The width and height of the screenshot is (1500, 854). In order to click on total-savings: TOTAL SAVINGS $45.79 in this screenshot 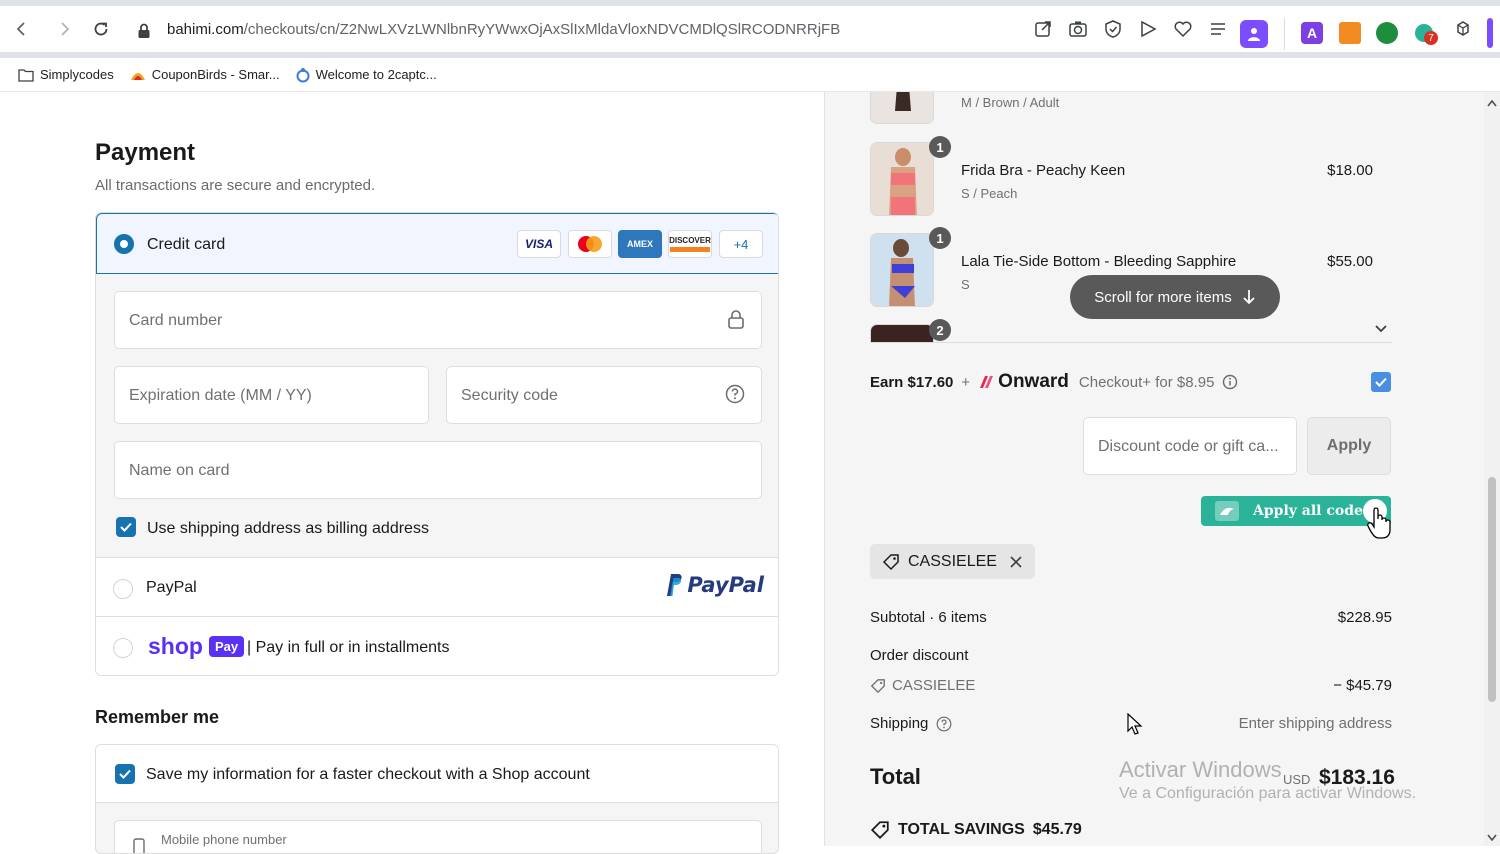, I will do `click(976, 830)`.